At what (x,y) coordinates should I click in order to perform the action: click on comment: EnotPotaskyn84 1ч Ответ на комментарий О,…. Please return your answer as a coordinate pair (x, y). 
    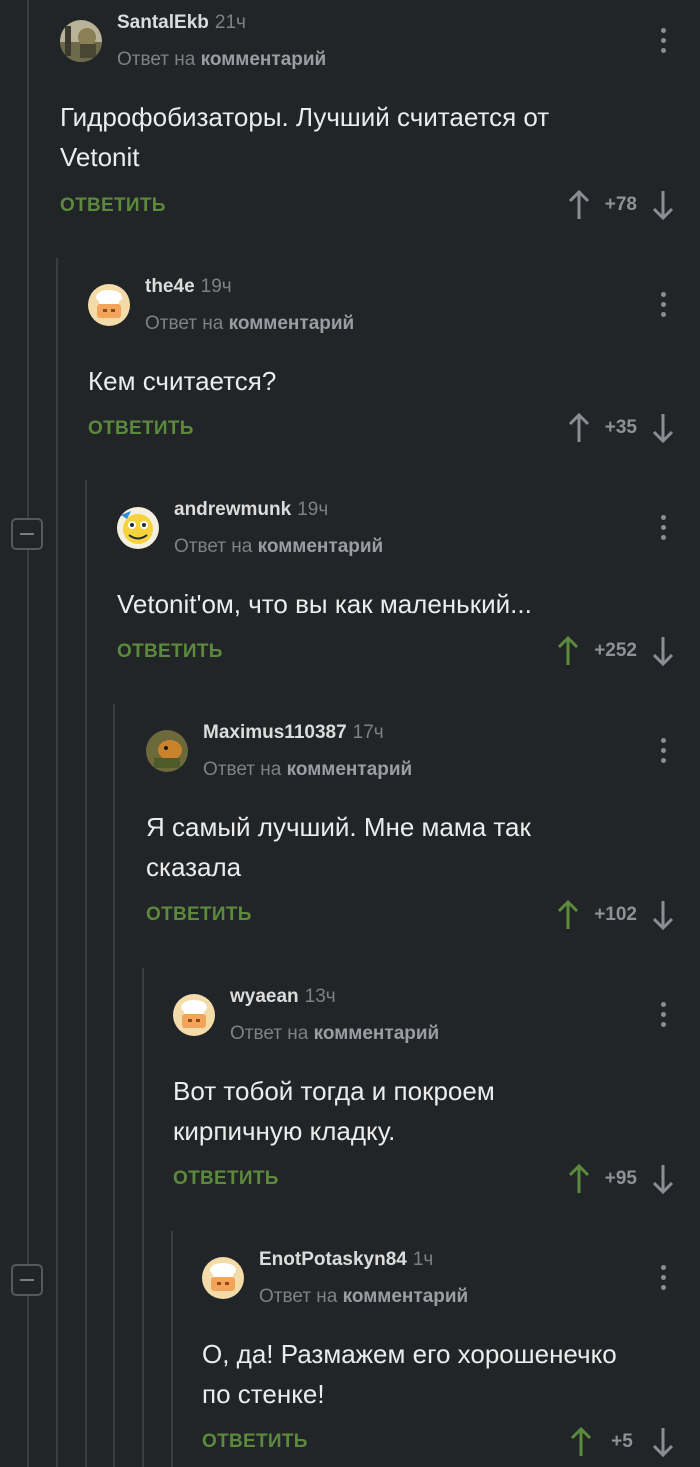
    Looking at the image, I should click on (451, 1352).